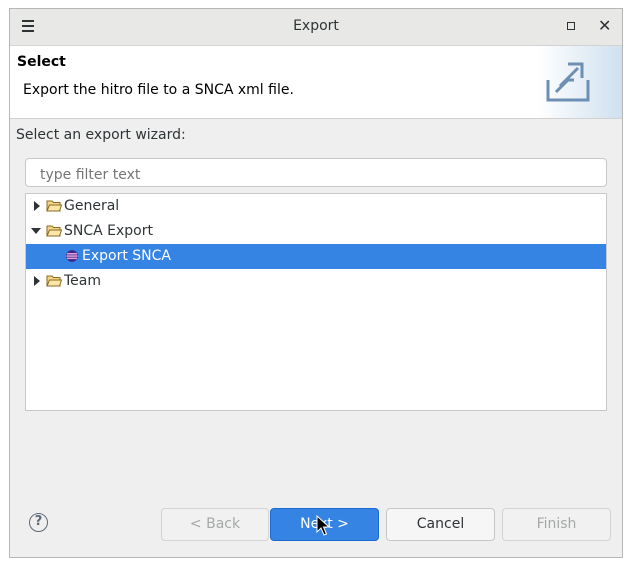  What do you see at coordinates (83, 281) in the screenshot?
I see `tree-item-label: Team` at bounding box center [83, 281].